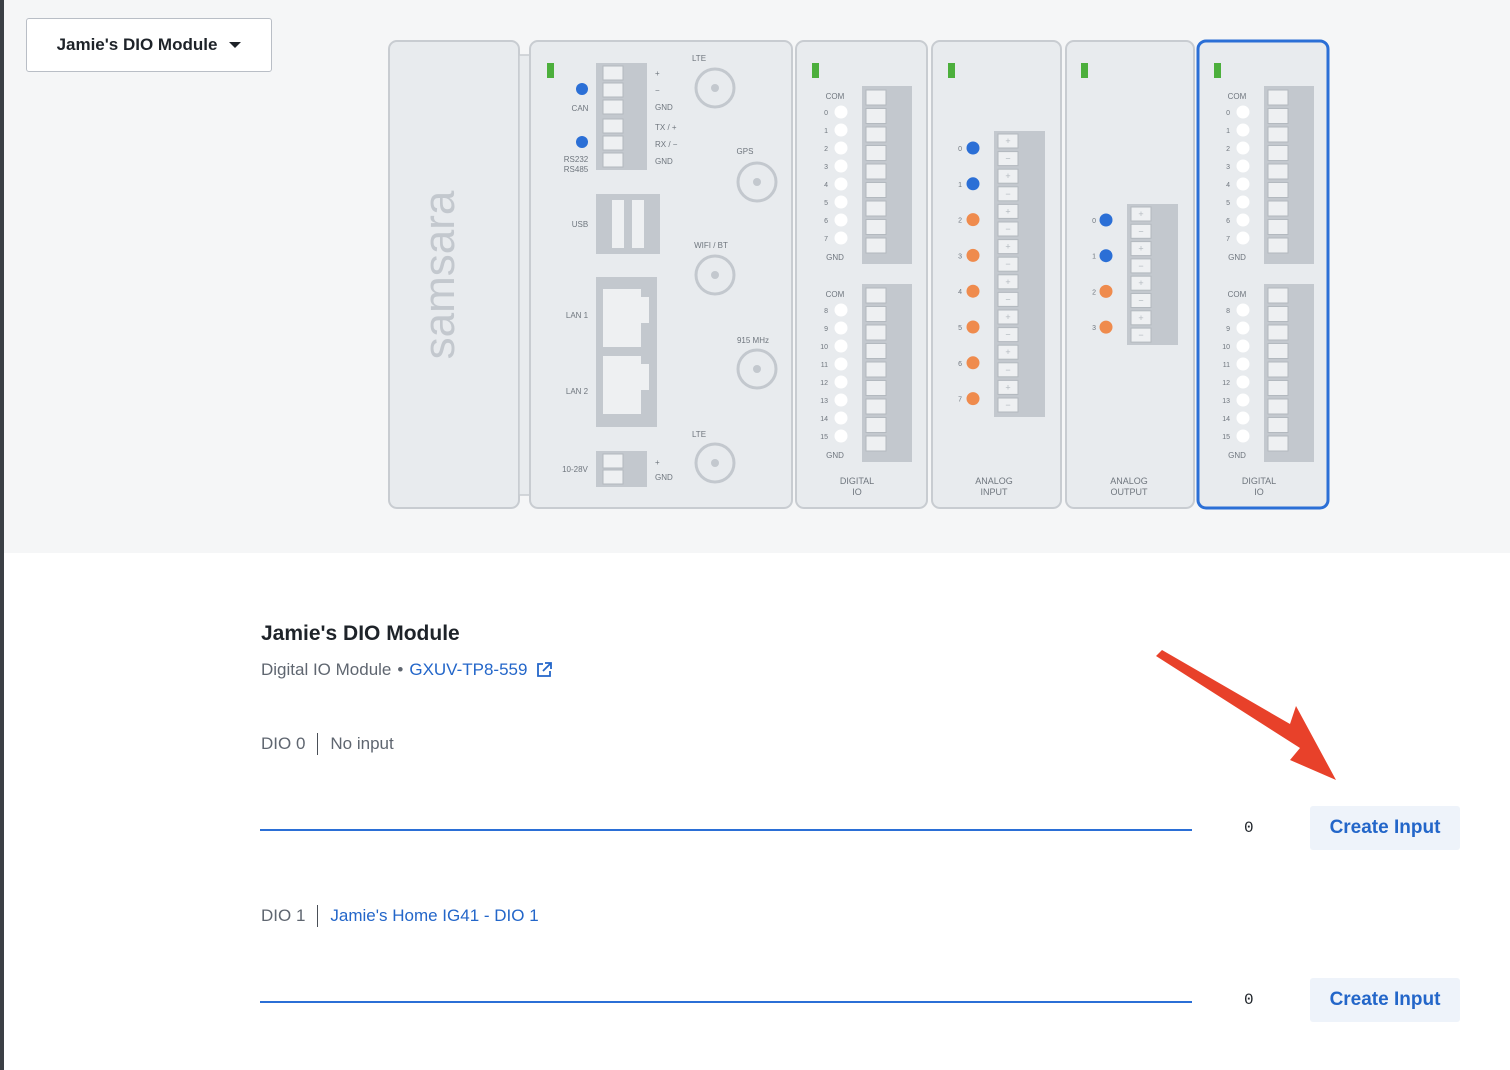 This screenshot has width=1510, height=1070. I want to click on create-input-button-dio0: Create Input, so click(1385, 828).